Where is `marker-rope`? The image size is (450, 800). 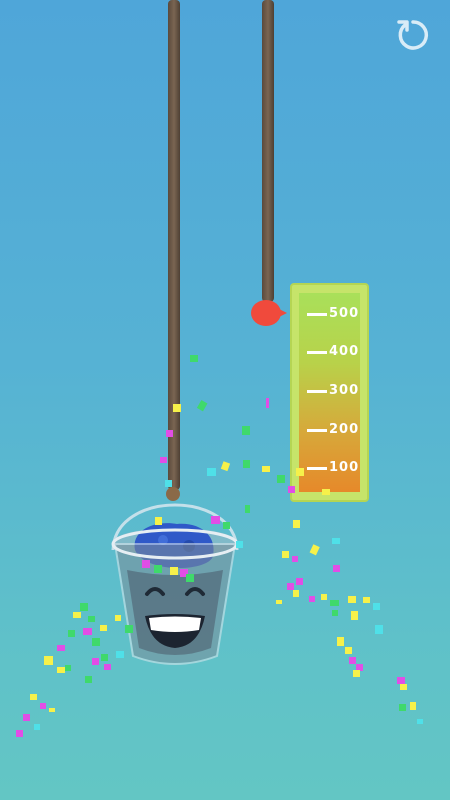 marker-rope is located at coordinates (268, 151).